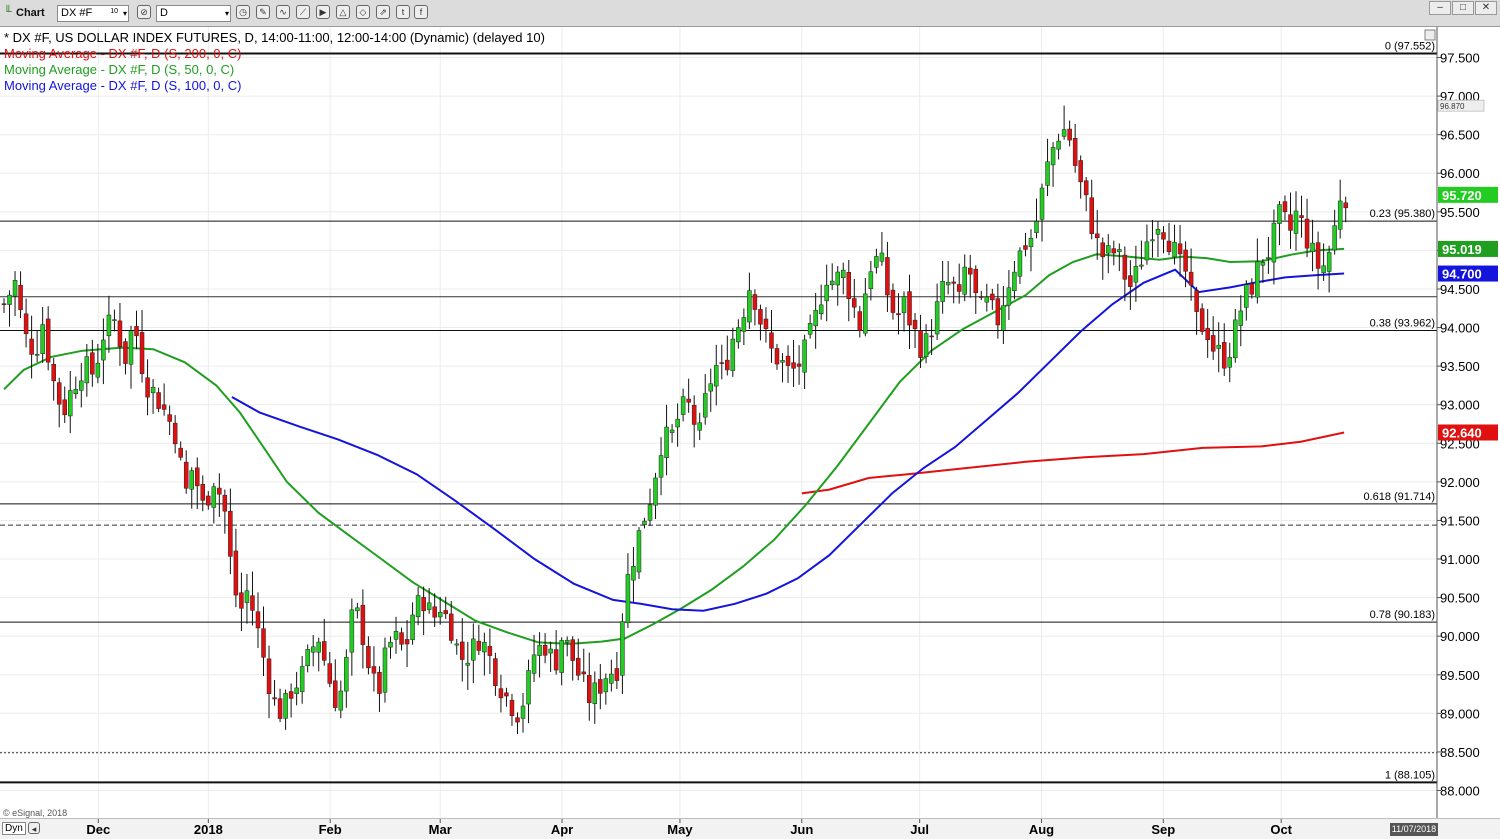  Describe the element at coordinates (1410, 775) in the screenshot. I see `fib-label: 1 (88.105)` at that location.